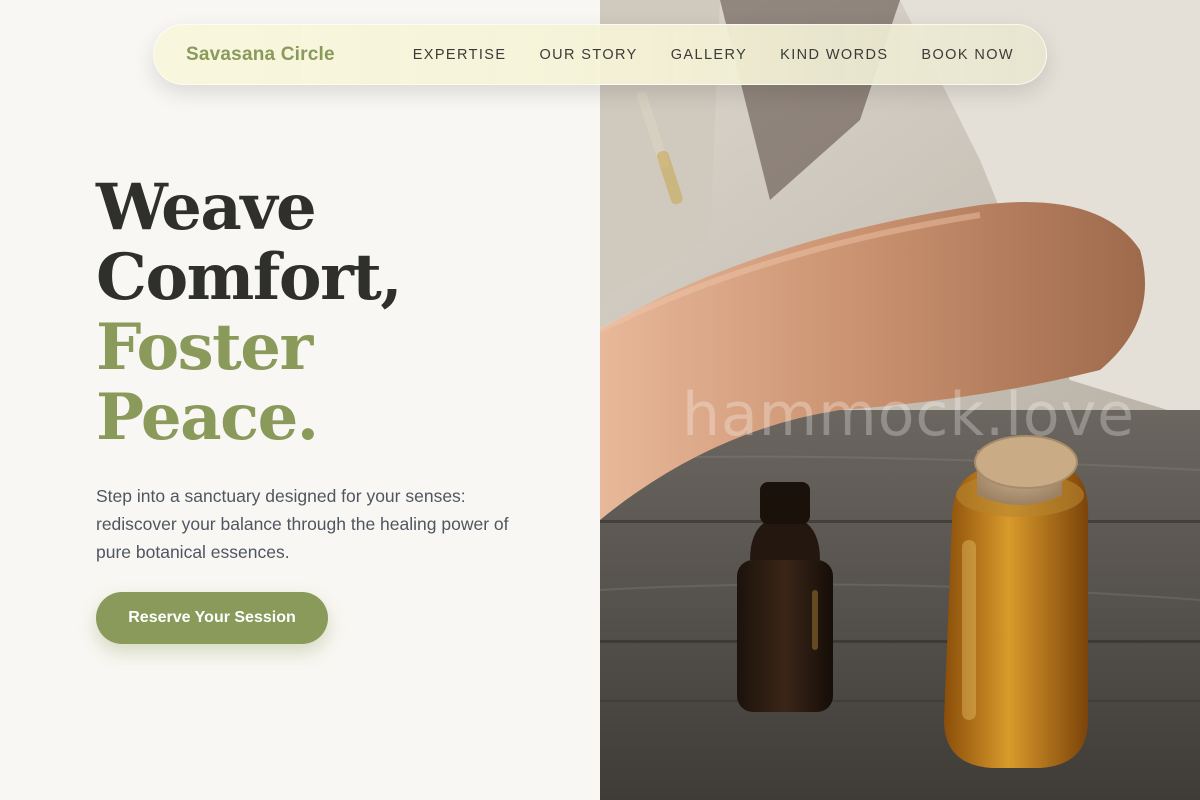 This screenshot has width=1200, height=800. What do you see at coordinates (206, 207) in the screenshot?
I see `headline-line-1: Weave` at bounding box center [206, 207].